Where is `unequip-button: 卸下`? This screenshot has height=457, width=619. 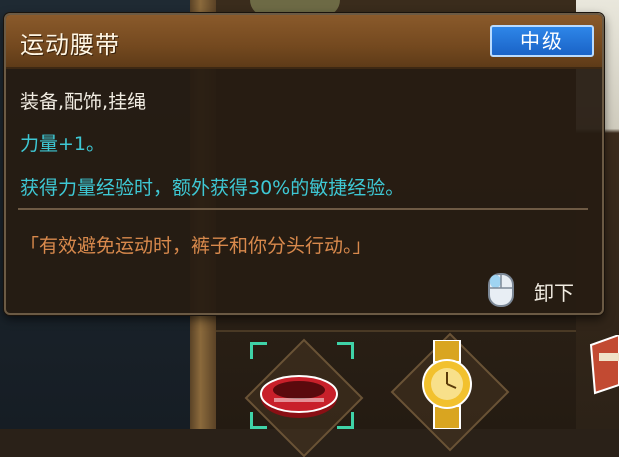
unequip-button: 卸下 is located at coordinates (538, 290).